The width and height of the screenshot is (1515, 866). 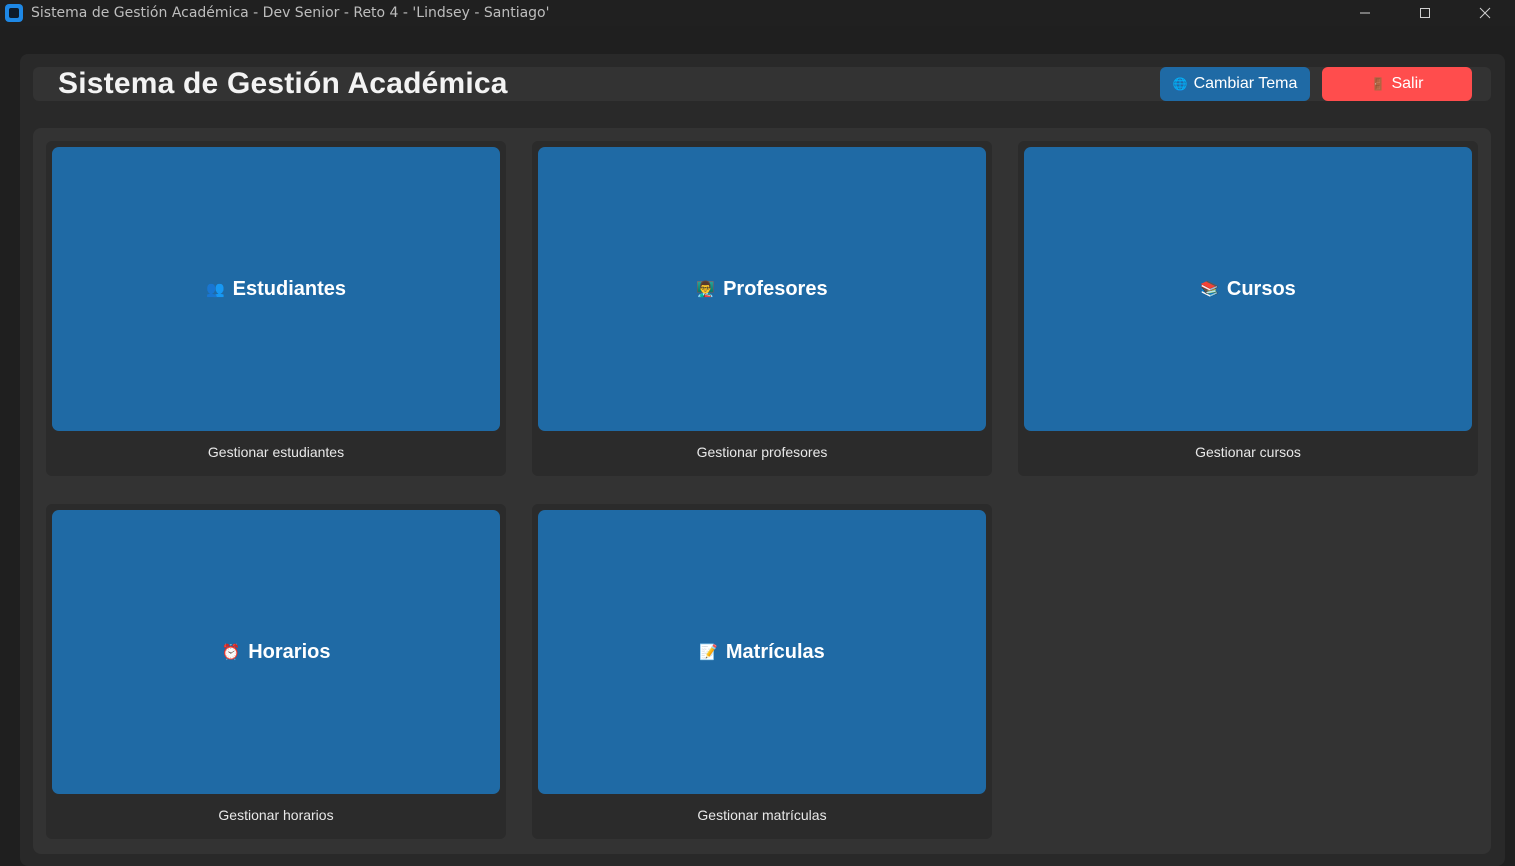 I want to click on window-controls, so click(x=1425, y=13).